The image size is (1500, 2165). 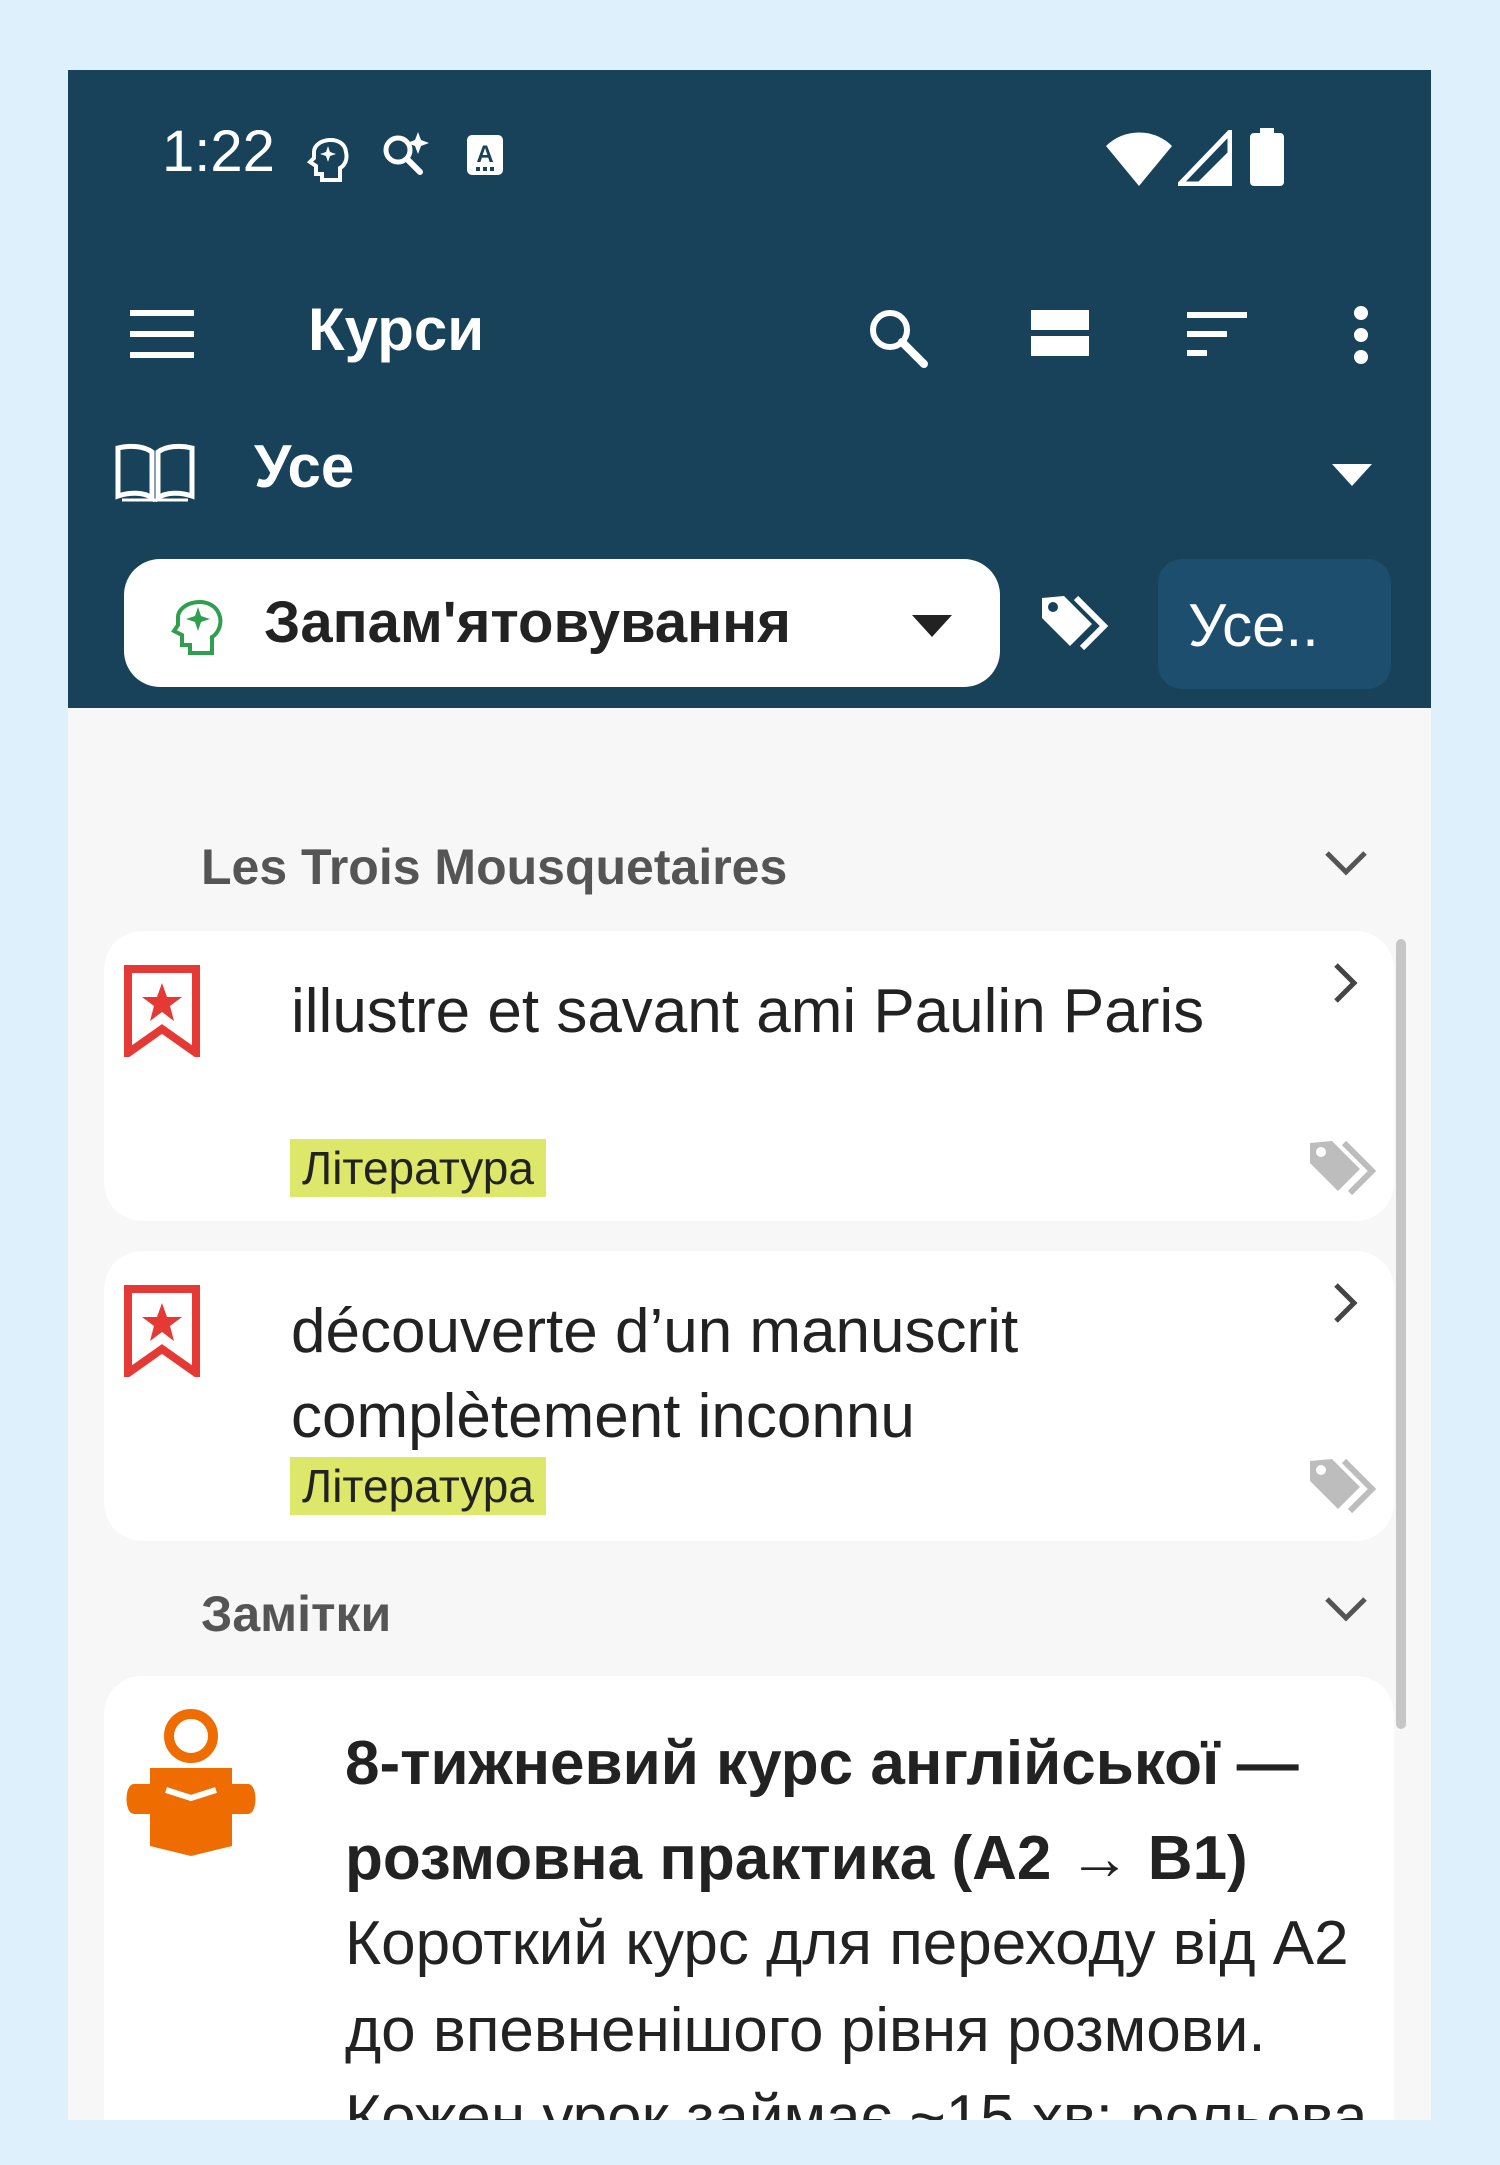 I want to click on more-icon, so click(x=1361, y=335).